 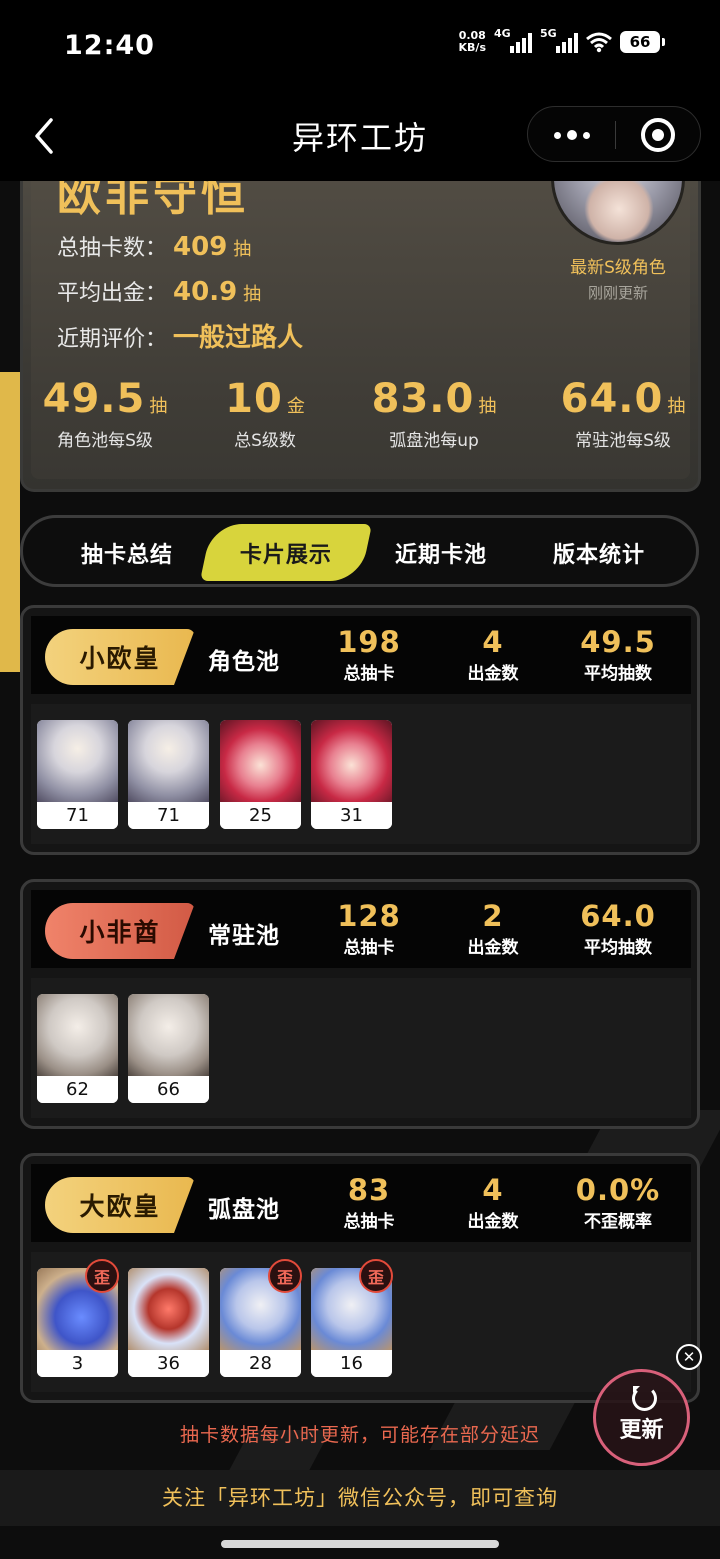 What do you see at coordinates (369, 929) in the screenshot?
I see `pool-stat: 128 总抽卡` at bounding box center [369, 929].